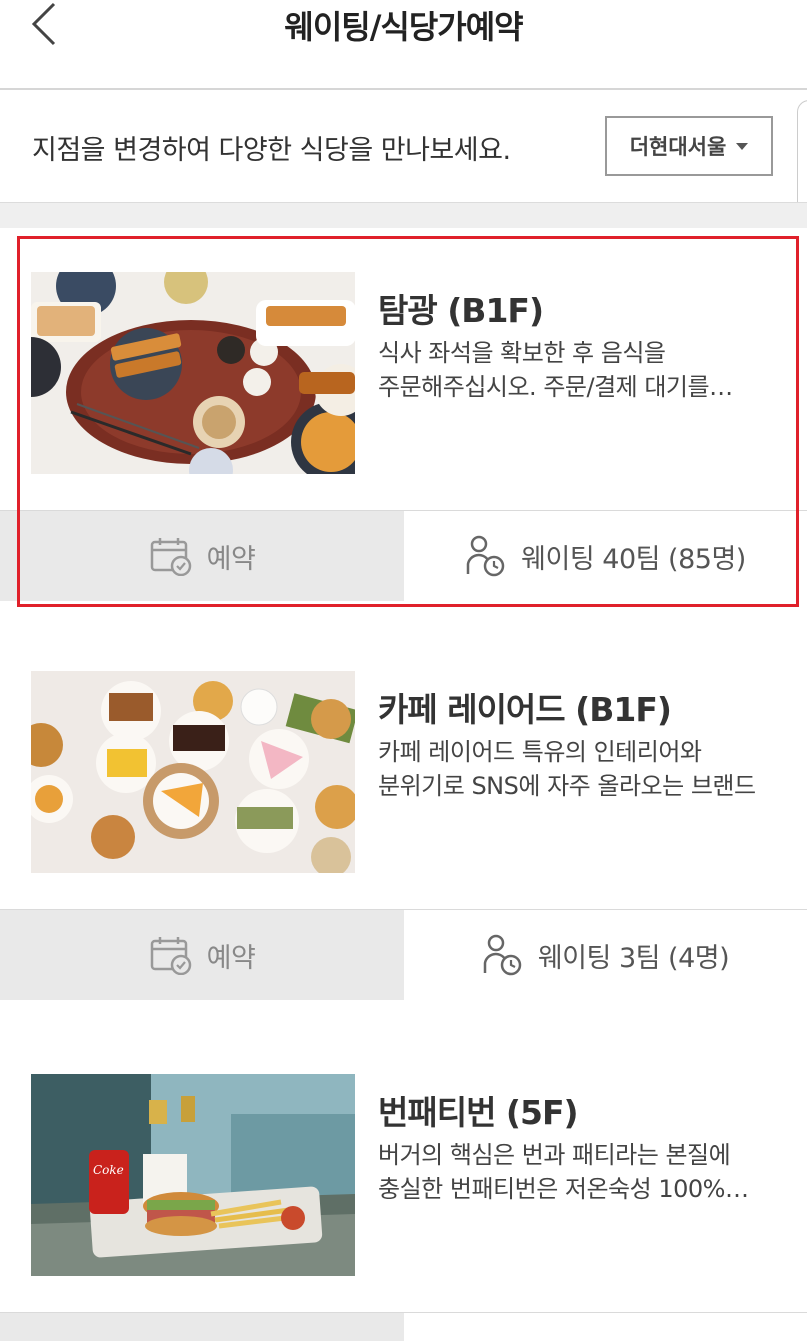 This screenshot has width=807, height=1341. What do you see at coordinates (193, 1175) in the screenshot?
I see `restaurant-photo: Coke` at bounding box center [193, 1175].